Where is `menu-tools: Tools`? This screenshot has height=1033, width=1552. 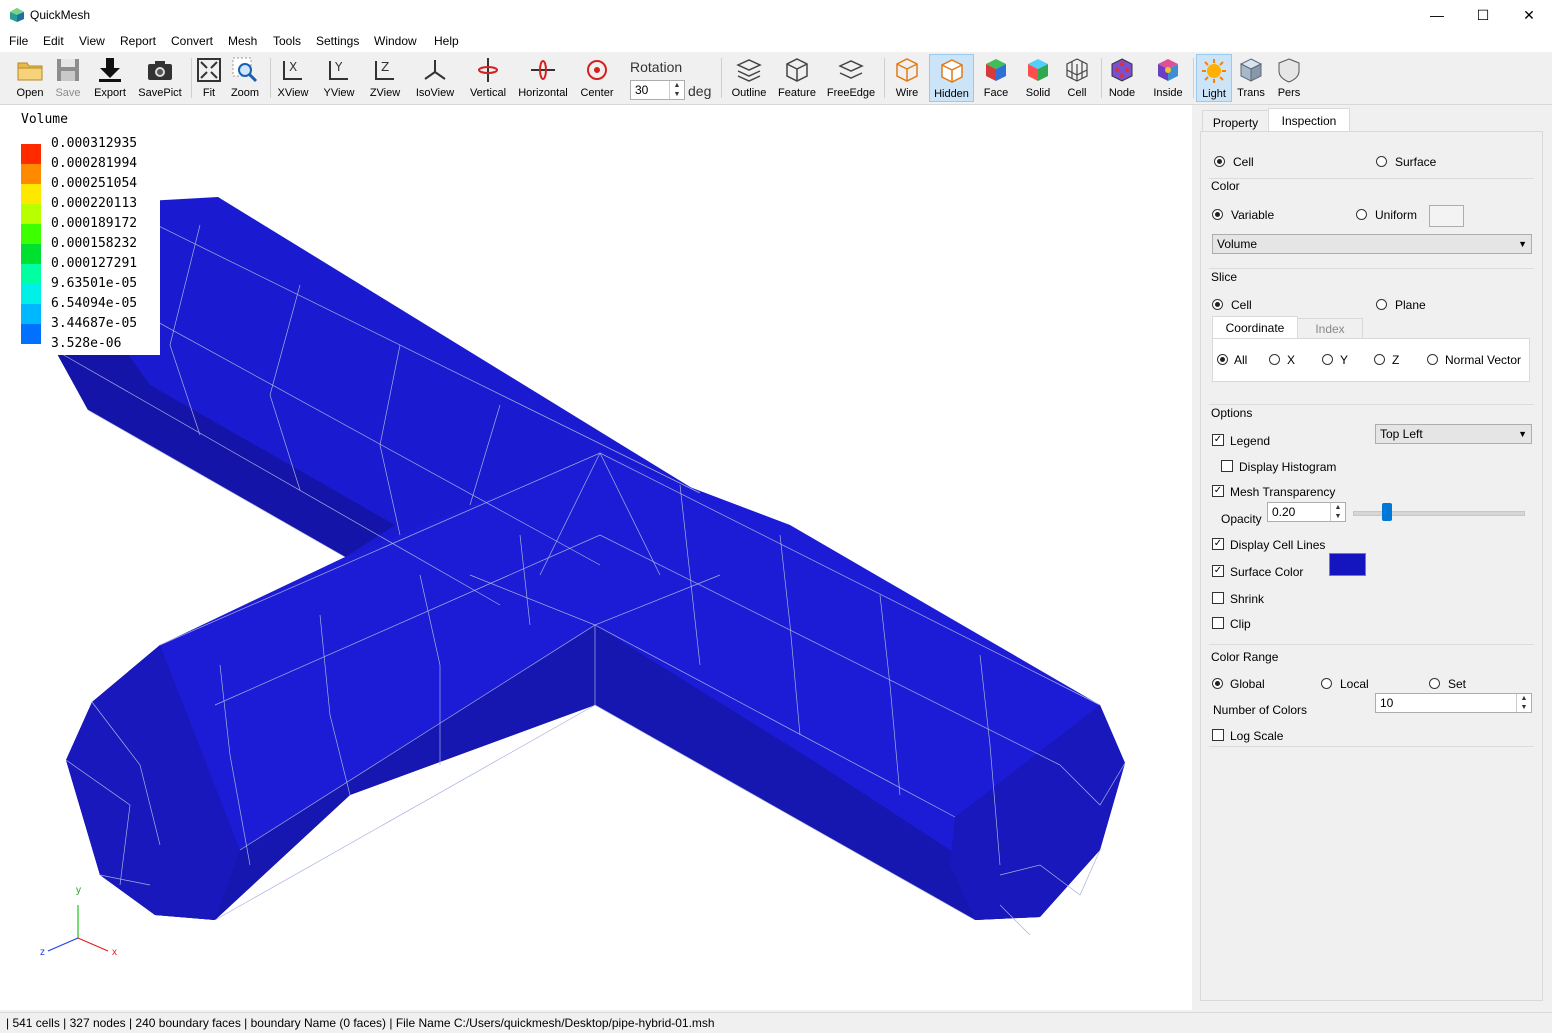 menu-tools: Tools is located at coordinates (287, 41).